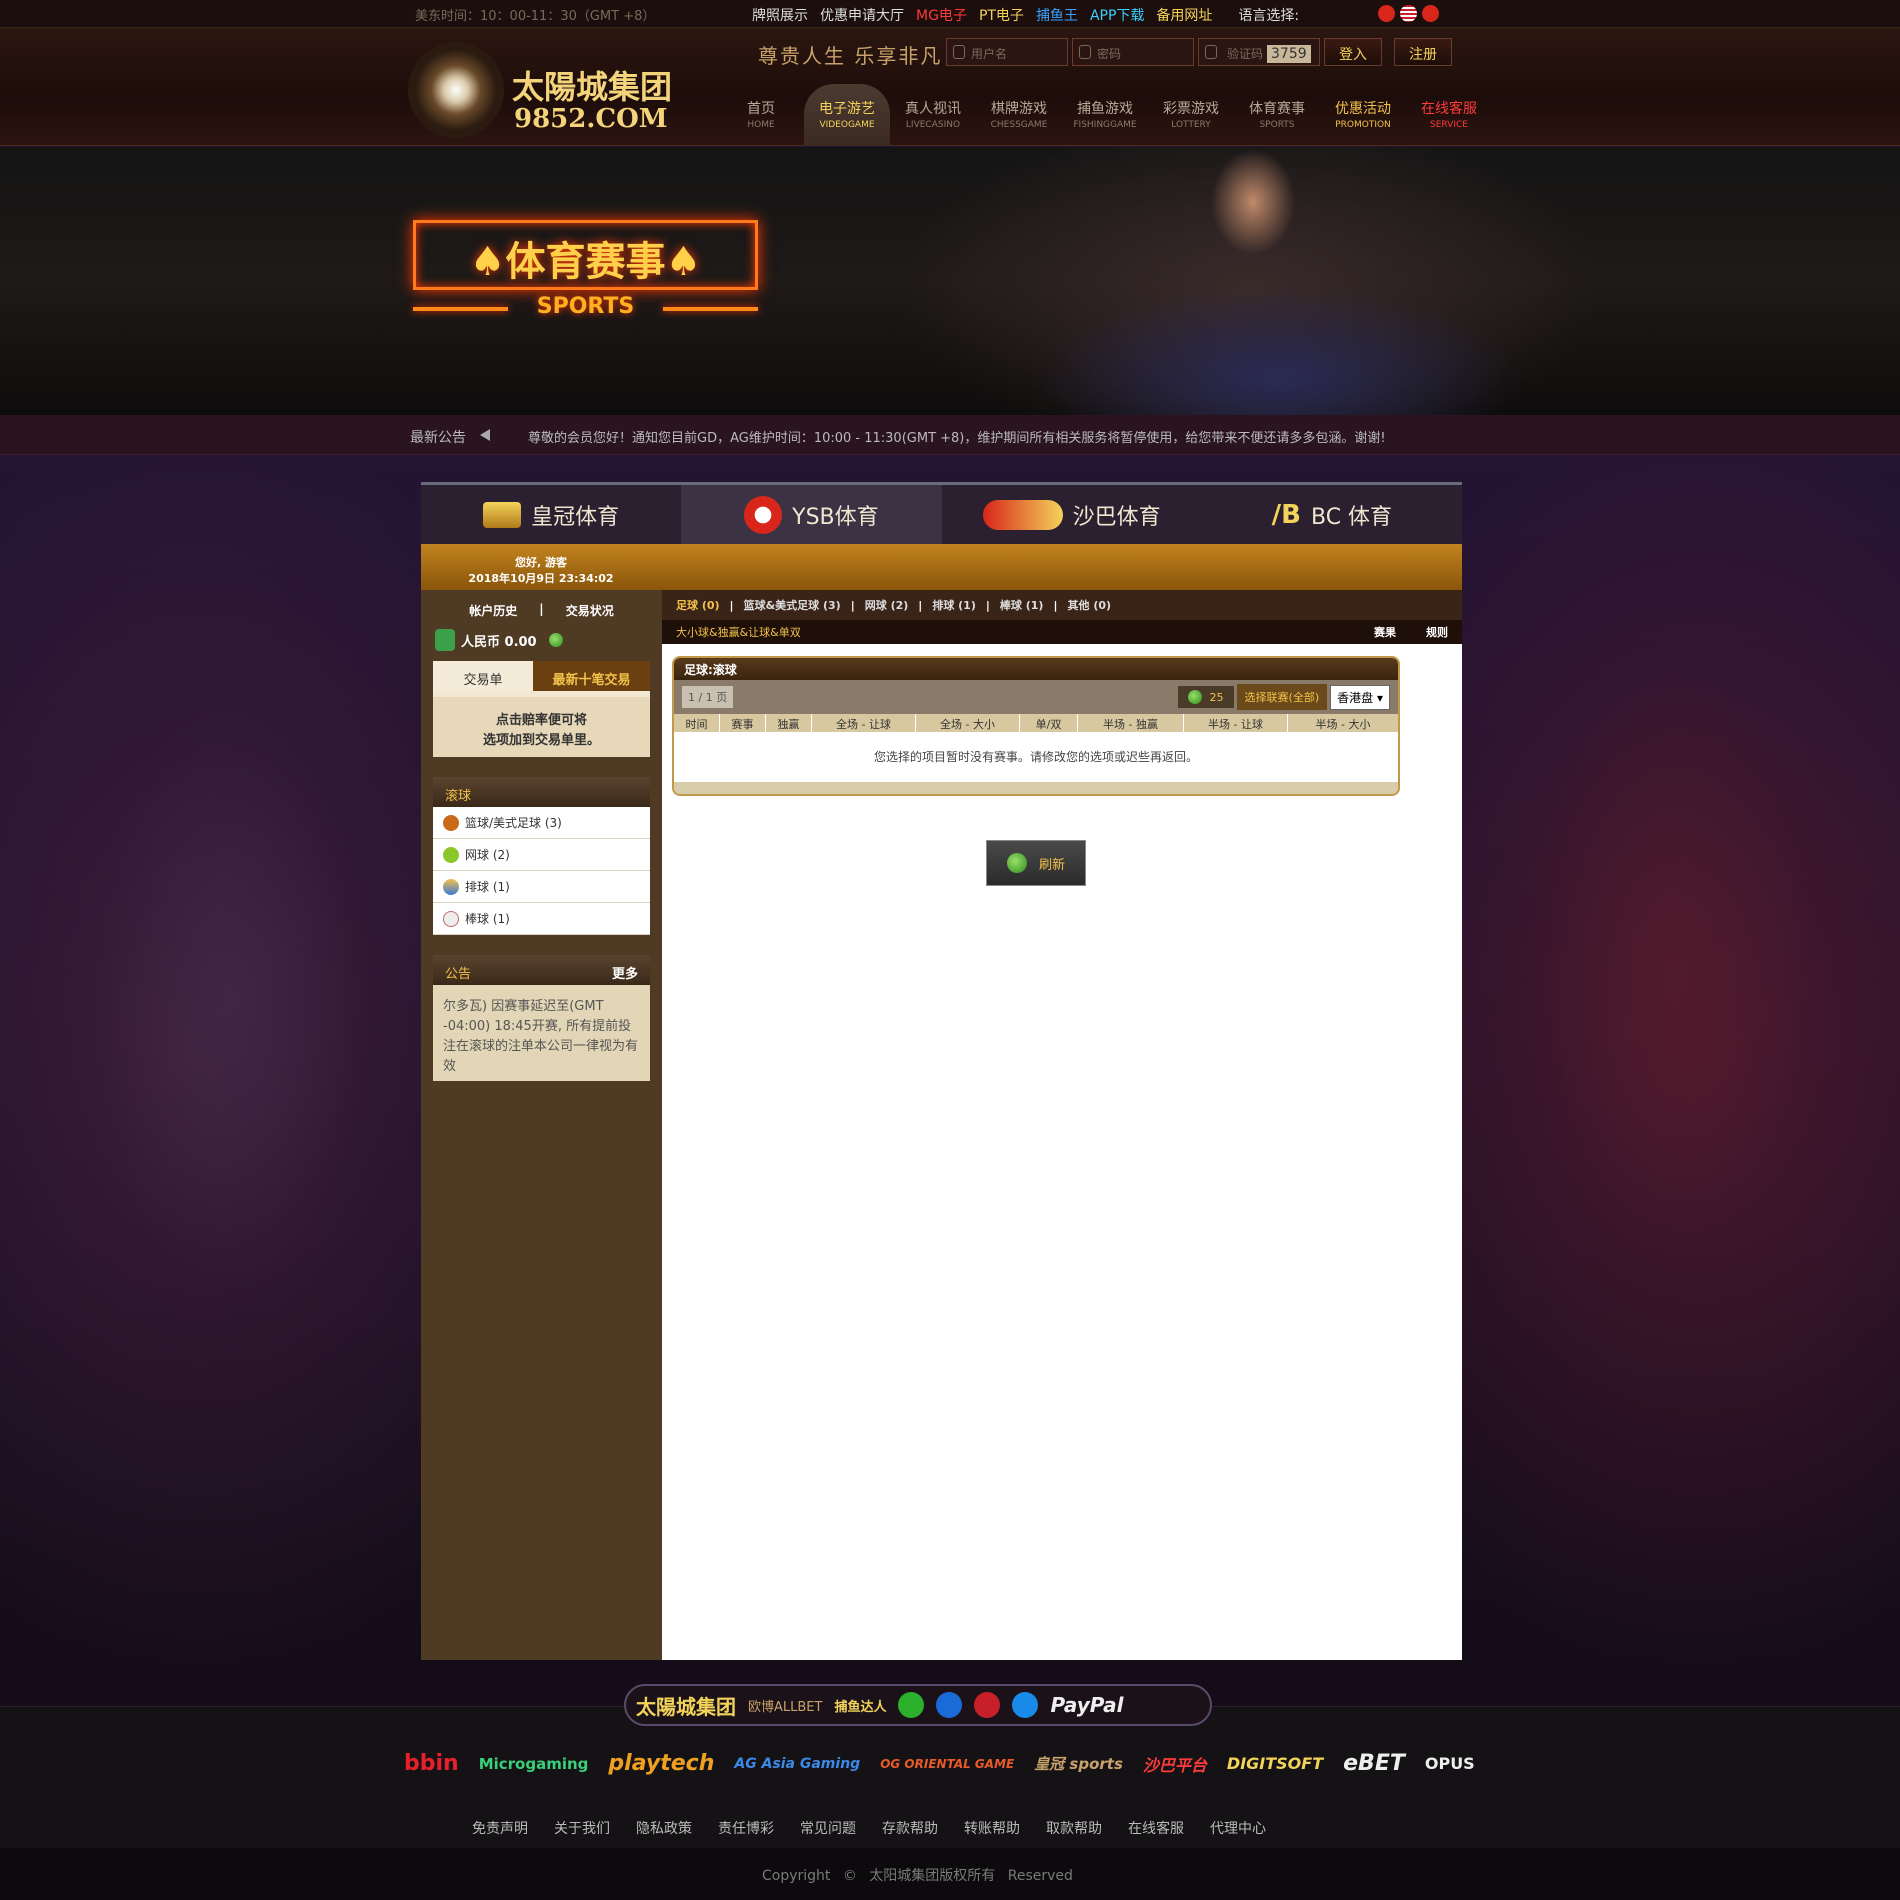 The height and width of the screenshot is (1900, 1900). Describe the element at coordinates (1238, 1828) in the screenshot. I see `footer-link-agent: 代理中心` at that location.